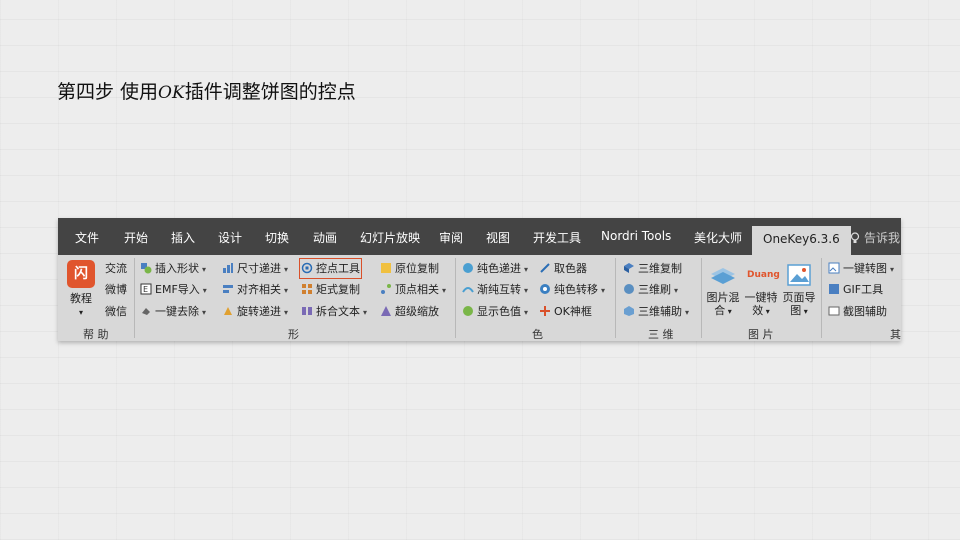 The image size is (960, 540). I want to click on gif-tool-button: GIF工具, so click(855, 289).